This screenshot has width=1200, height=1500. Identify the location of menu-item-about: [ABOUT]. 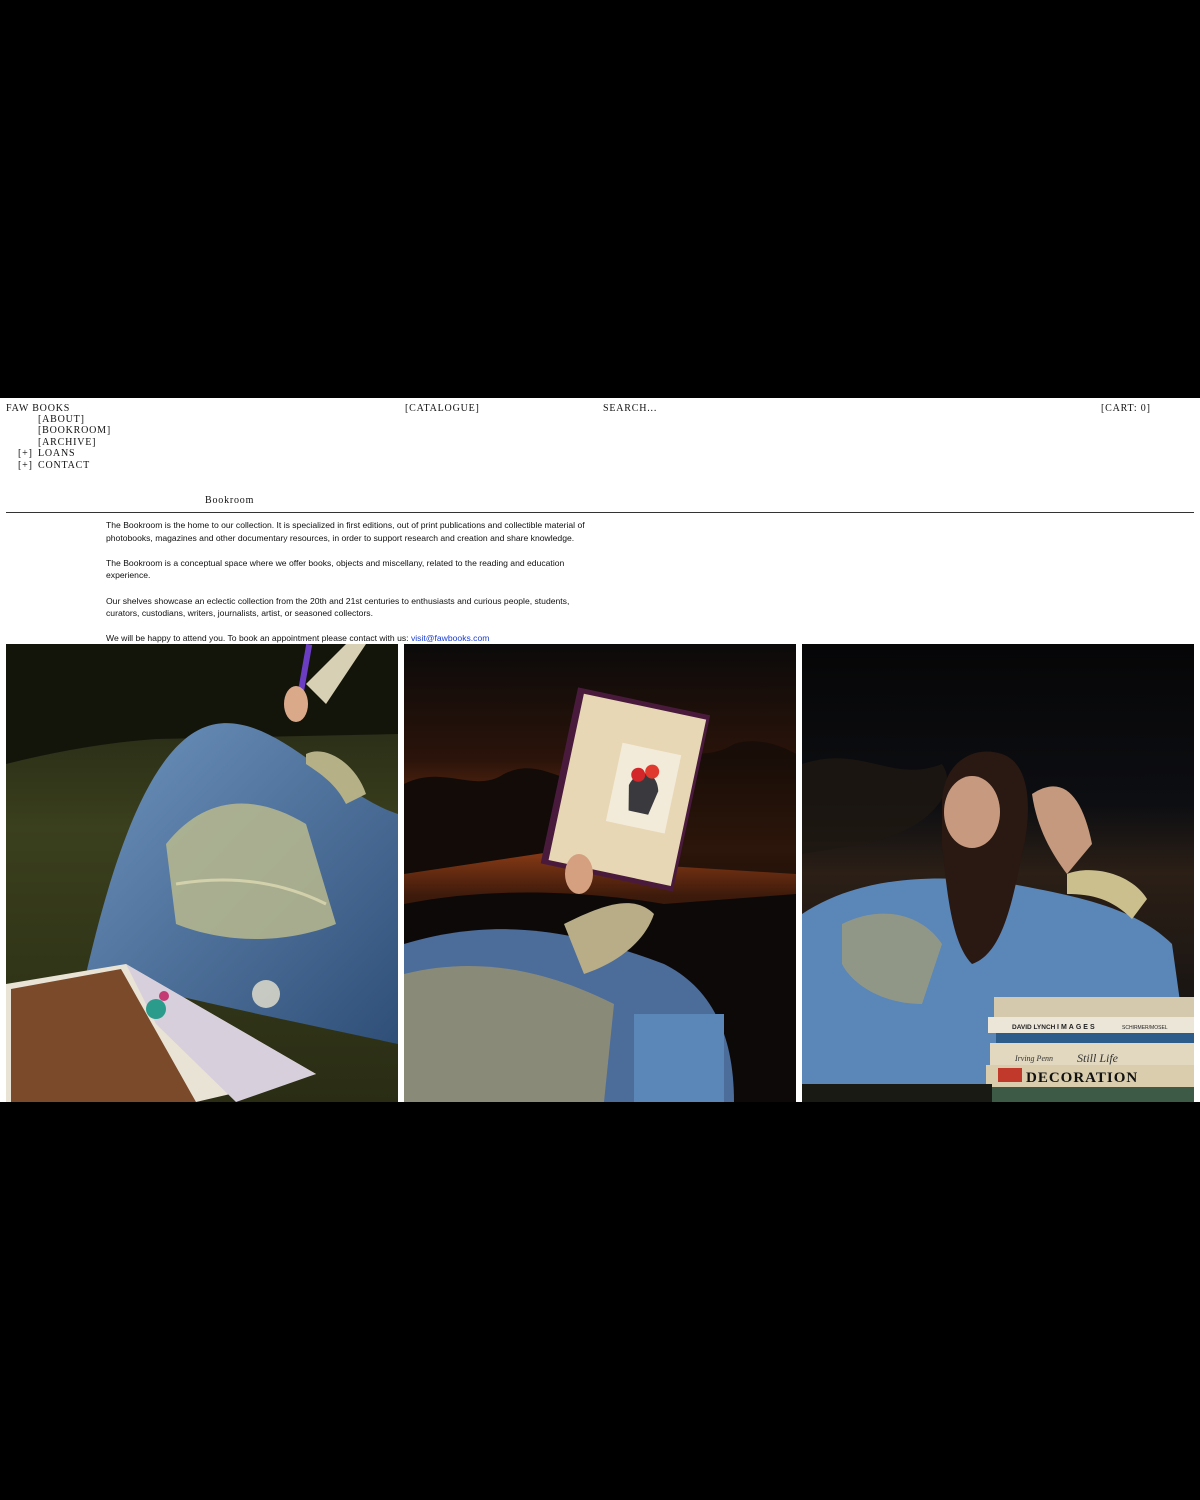
(64, 419).